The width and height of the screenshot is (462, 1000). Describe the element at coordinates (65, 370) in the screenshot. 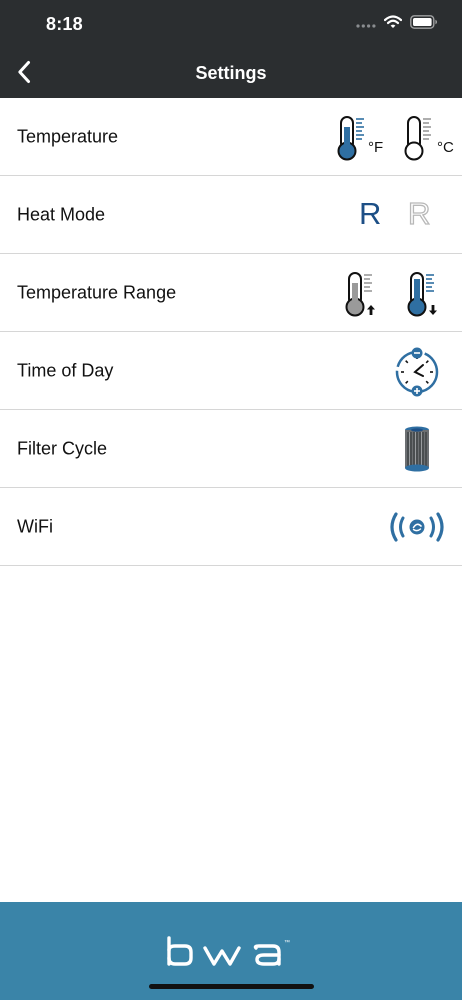

I see `settings-row-label: Time of Day` at that location.